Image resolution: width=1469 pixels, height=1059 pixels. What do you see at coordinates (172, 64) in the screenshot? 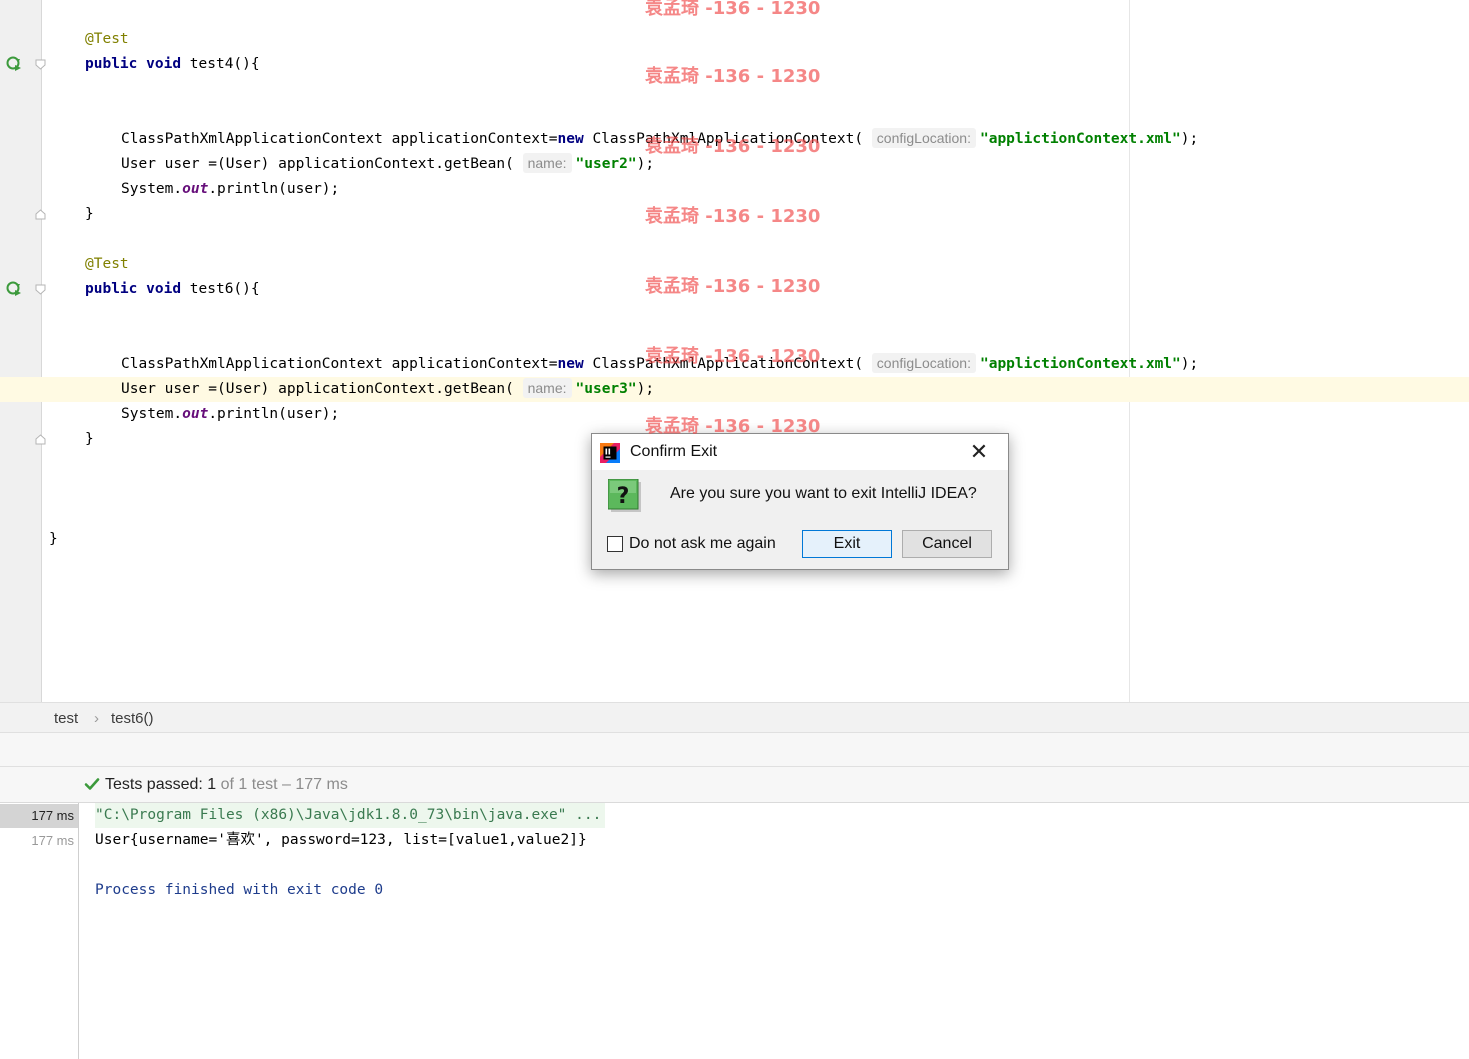
I see `method-declaration: public void test4(){` at bounding box center [172, 64].